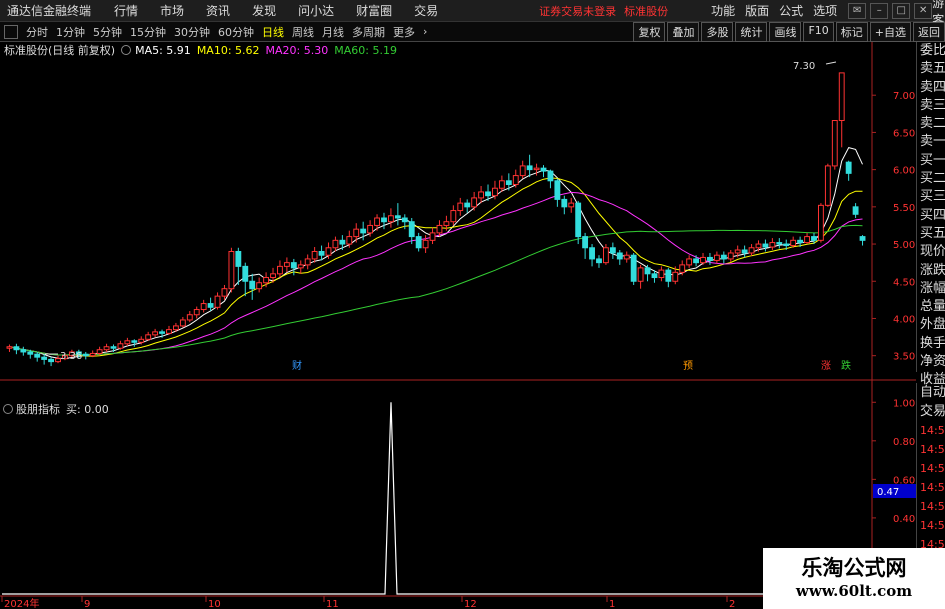 The image size is (945, 609). What do you see at coordinates (425, 31) in the screenshot?
I see `chevron-right-icon: ›` at bounding box center [425, 31].